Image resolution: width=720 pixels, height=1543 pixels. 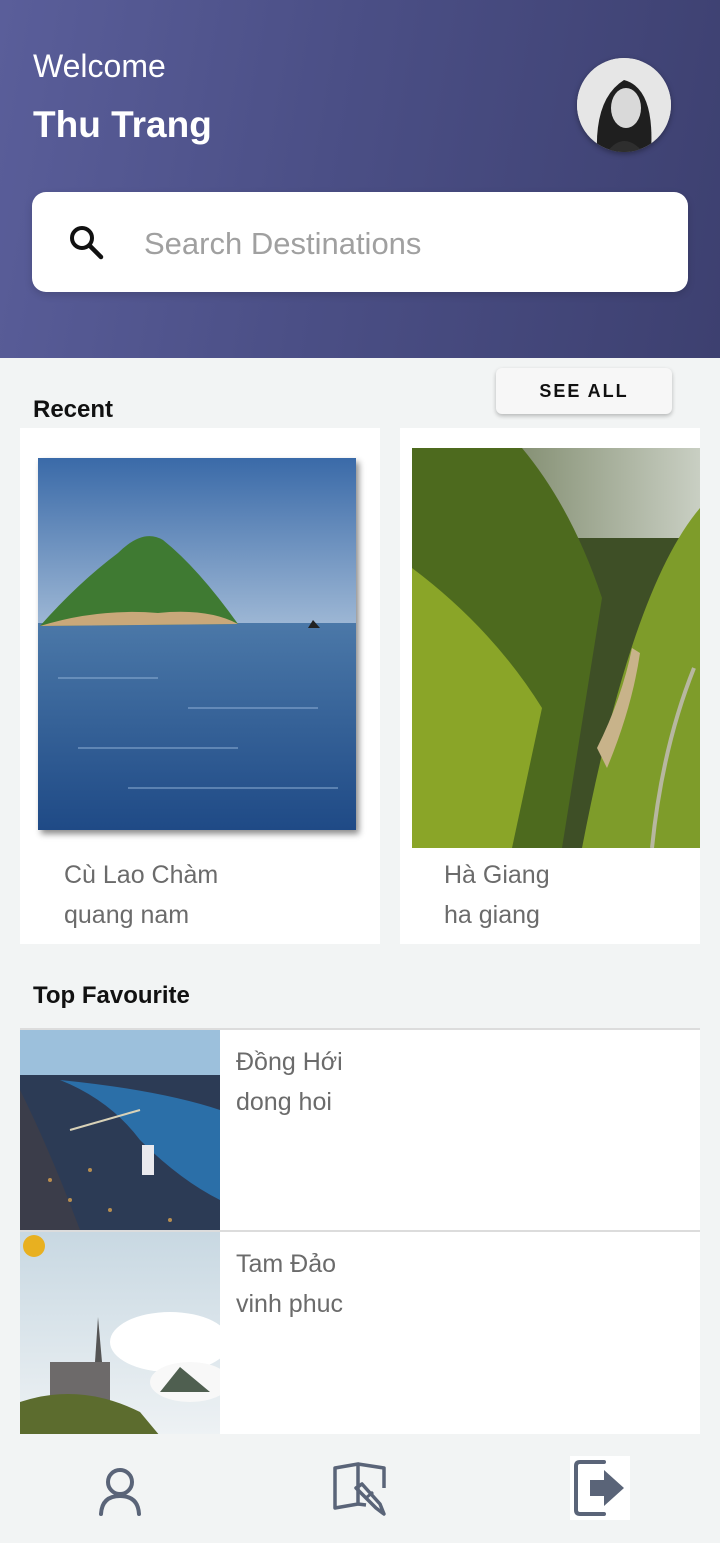 I want to click on favourite-item: Tam Đảo vinh phuc, so click(x=360, y=1333).